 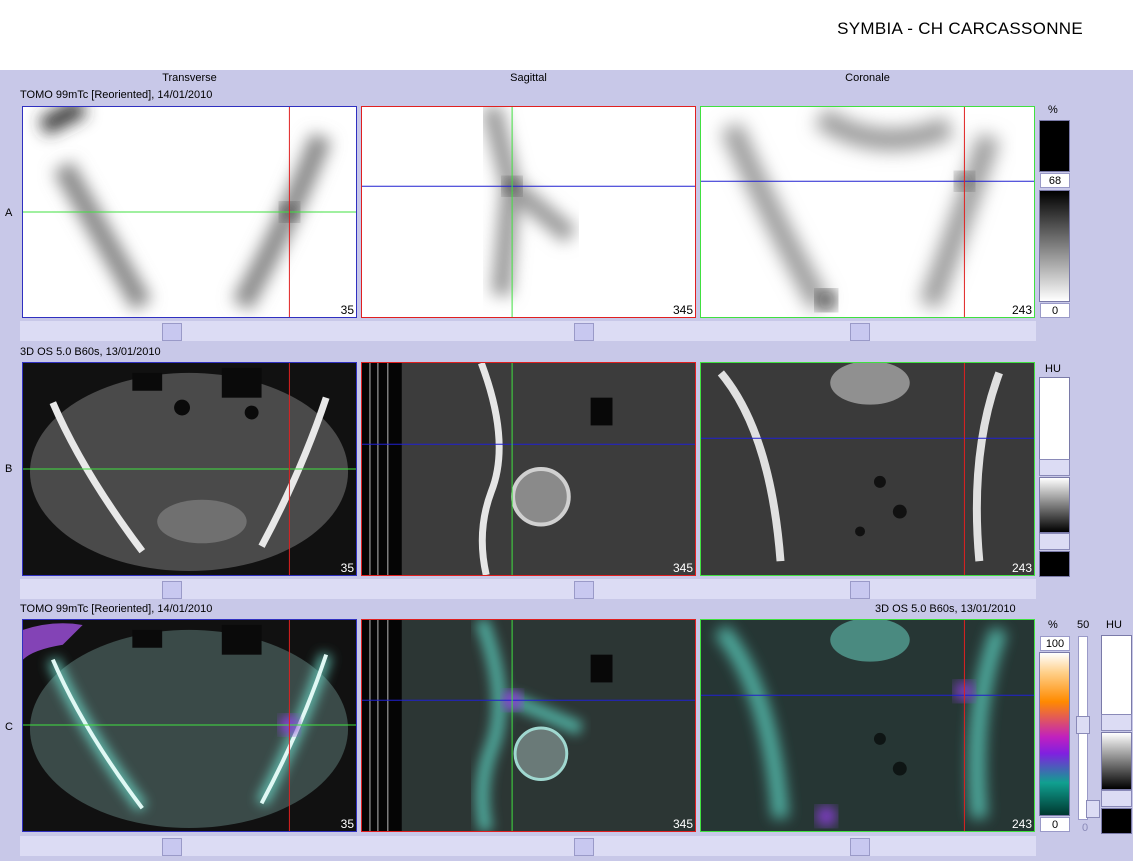 What do you see at coordinates (566, 35) in the screenshot?
I see `app-header: SYMBIA - CH CARCASSONNE` at bounding box center [566, 35].